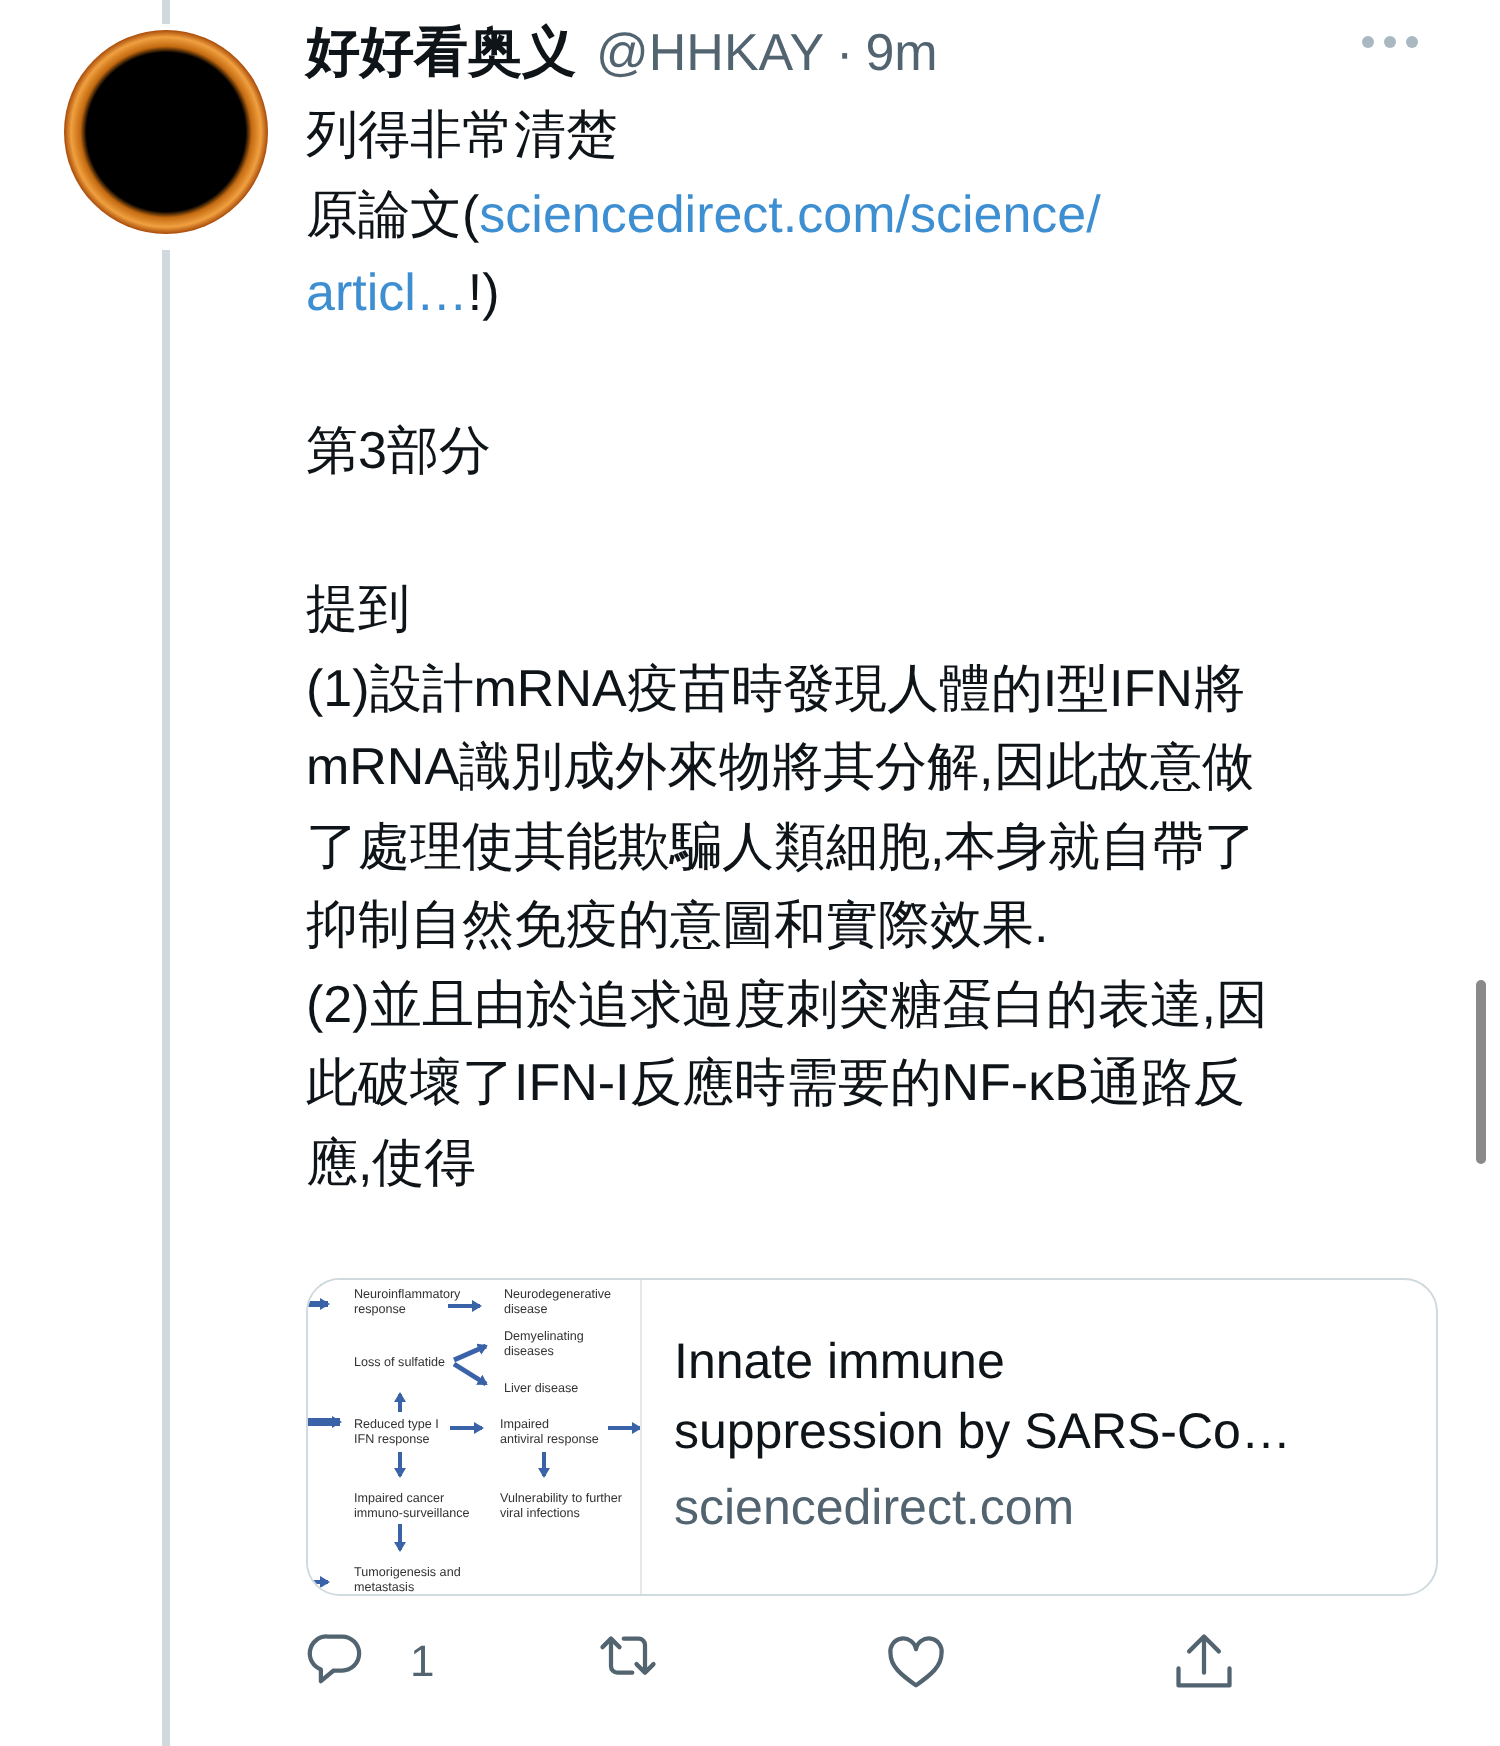  I want to click on author-name: 好好看奥义, so click(441, 52).